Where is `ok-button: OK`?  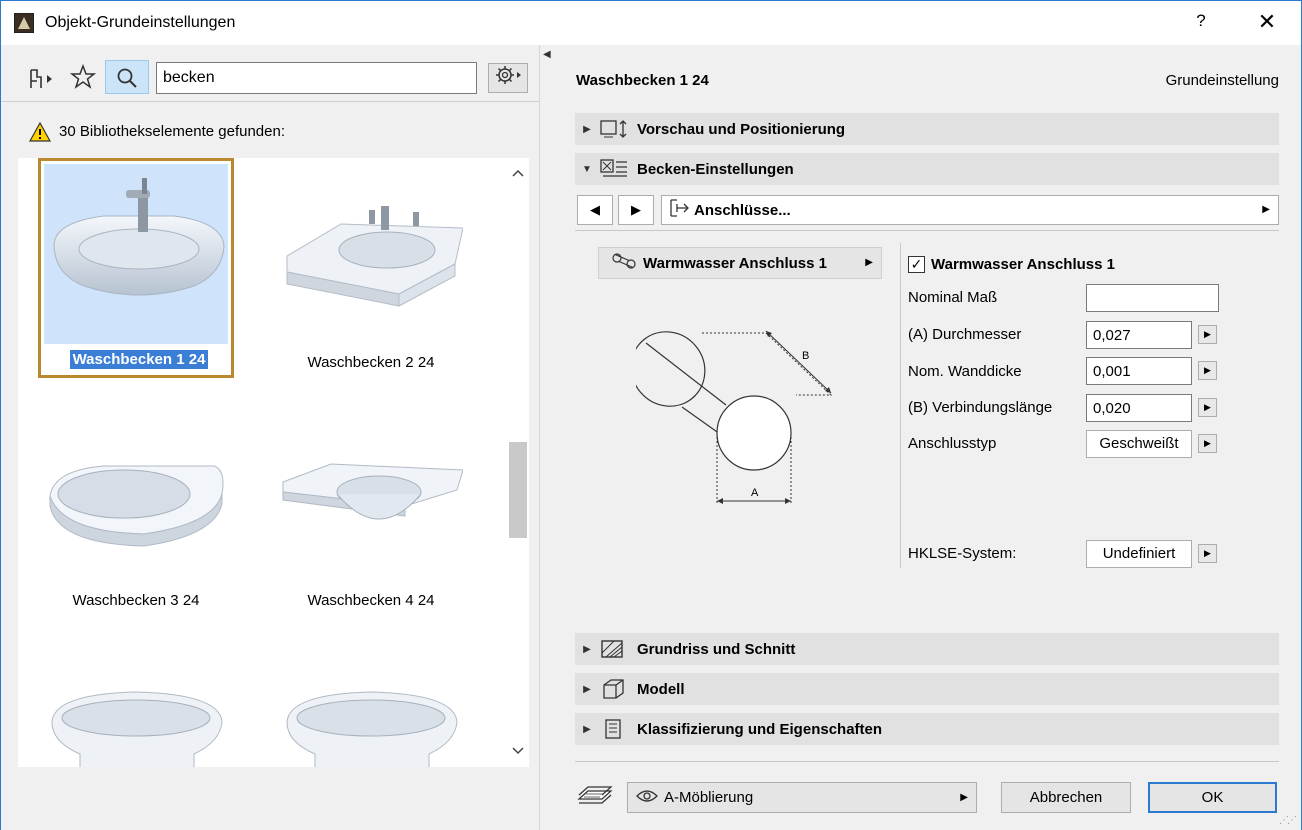
ok-button: OK is located at coordinates (1212, 797).